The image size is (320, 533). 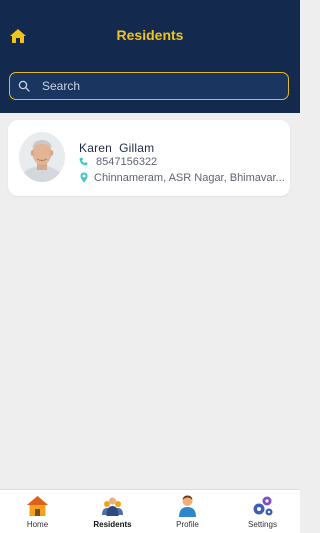 What do you see at coordinates (112, 524) in the screenshot?
I see `nav-label-residents: Residents` at bounding box center [112, 524].